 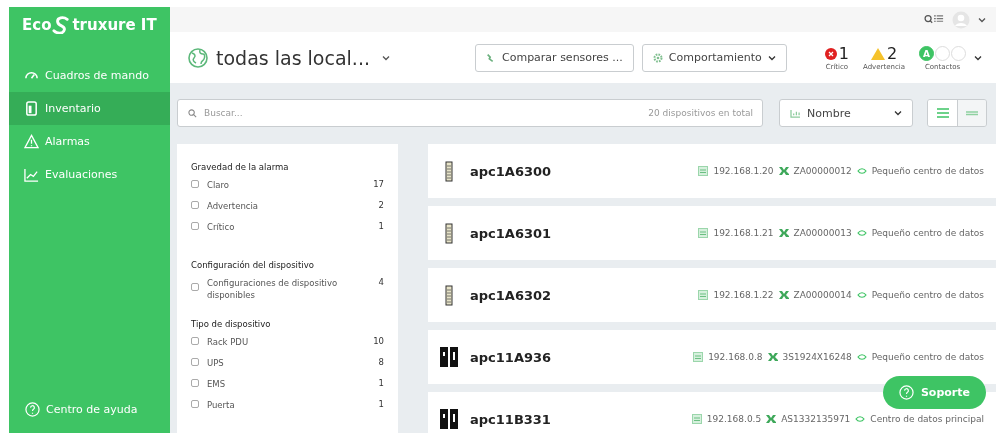 What do you see at coordinates (378, 341) in the screenshot?
I see `filter-count: 10` at bounding box center [378, 341].